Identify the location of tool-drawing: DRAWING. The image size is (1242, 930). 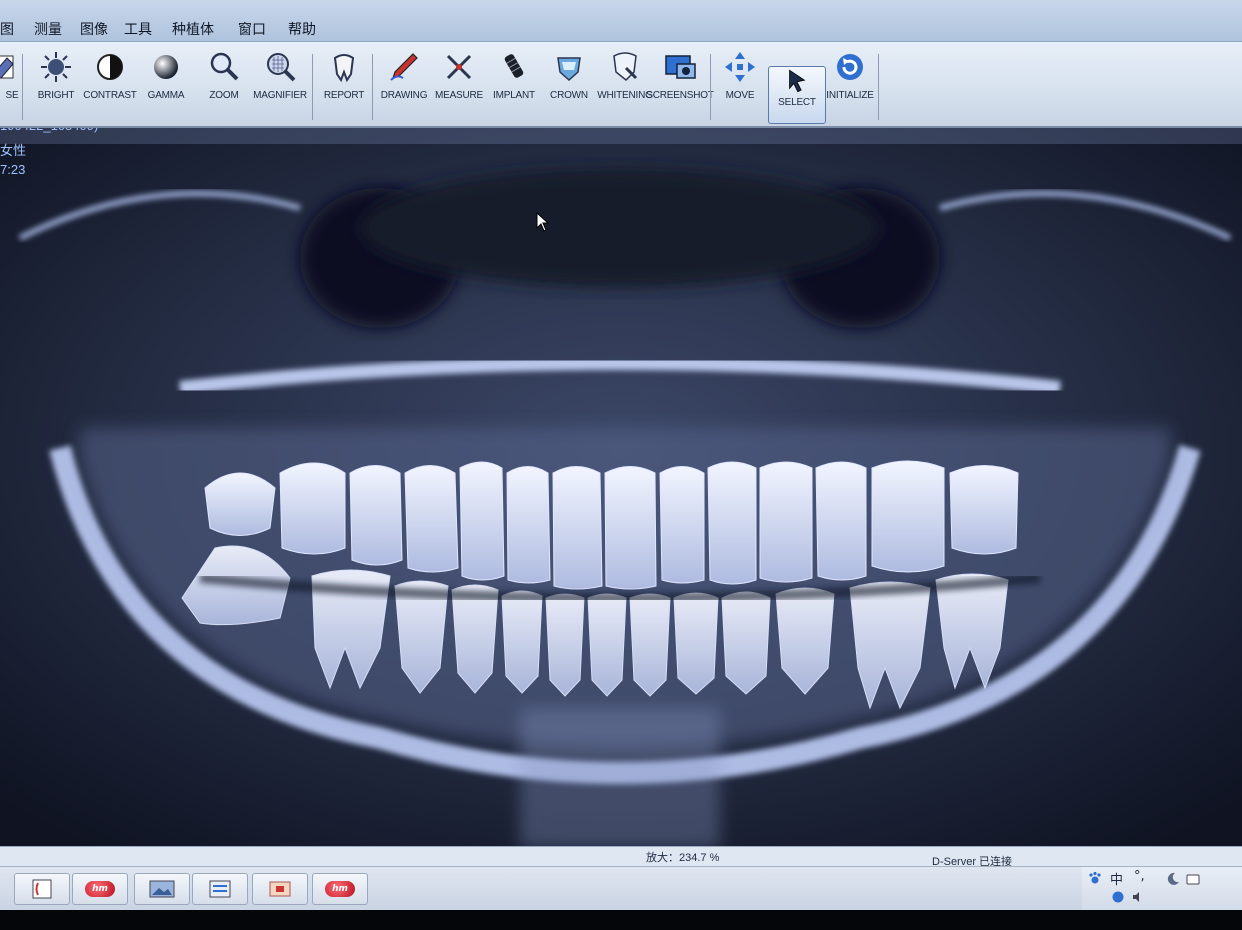
(404, 86).